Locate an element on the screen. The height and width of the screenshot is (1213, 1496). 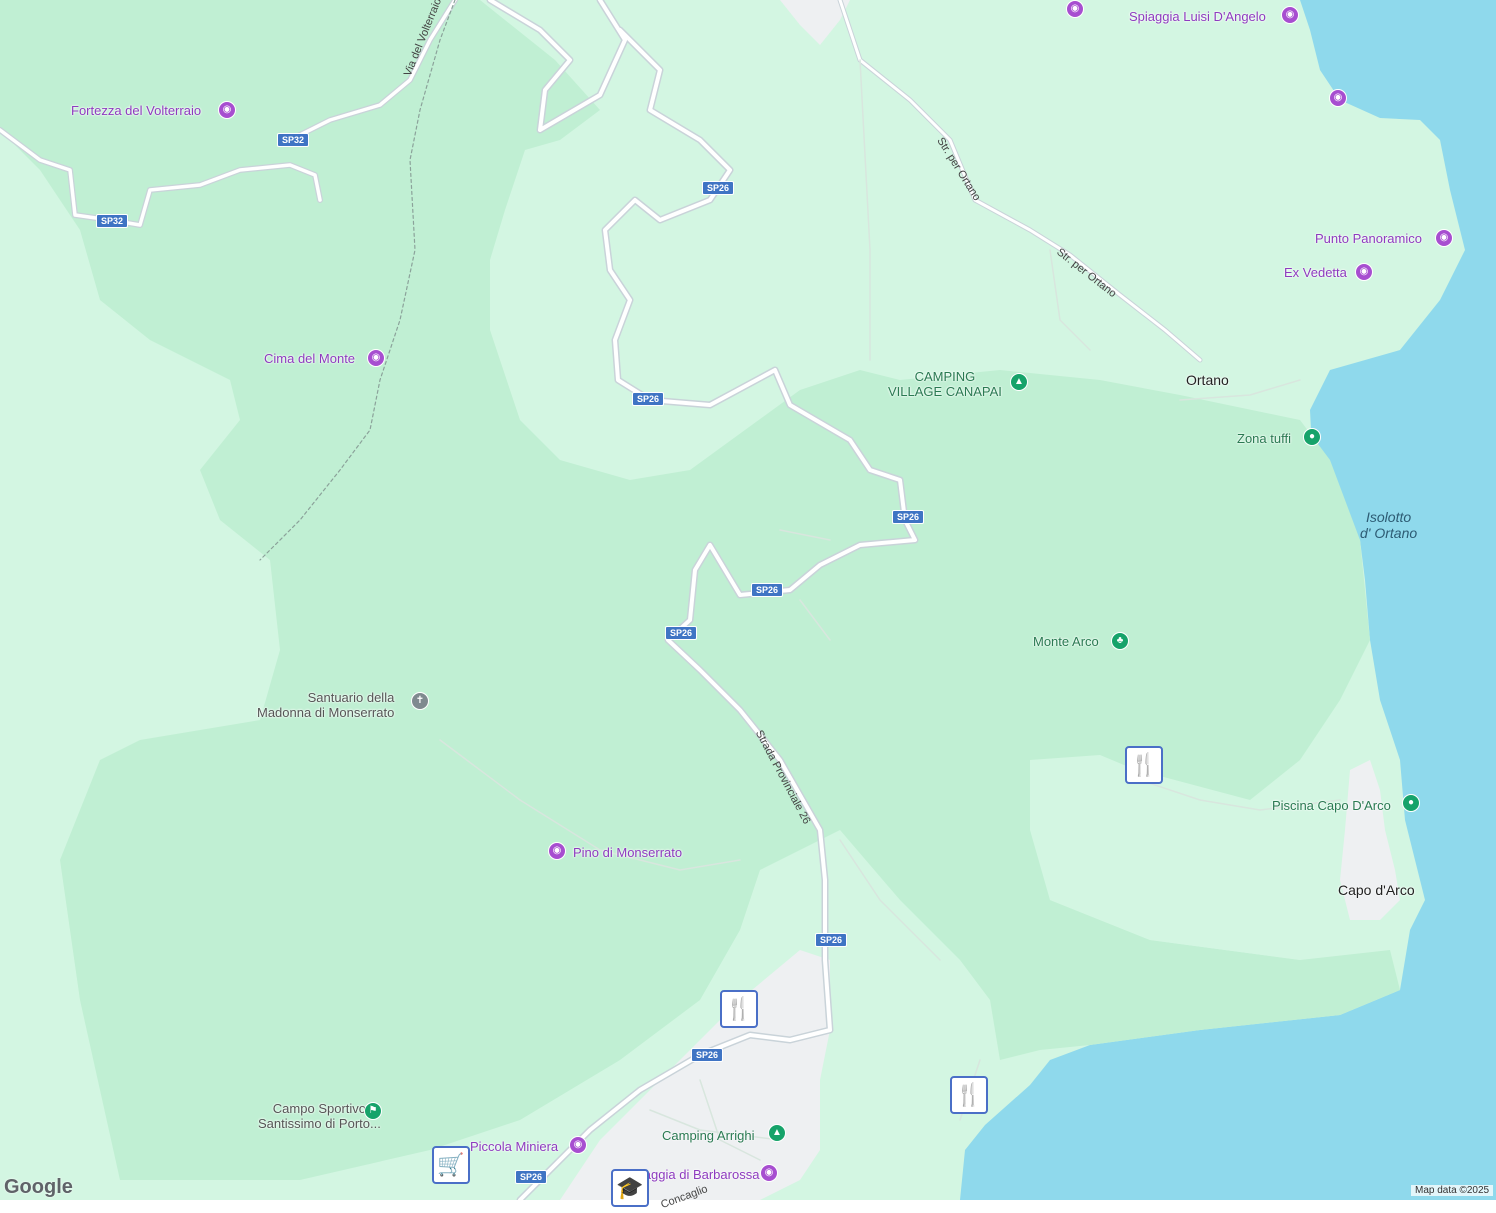
poi-monte-arco-label: Monte Arco is located at coordinates (1066, 641).